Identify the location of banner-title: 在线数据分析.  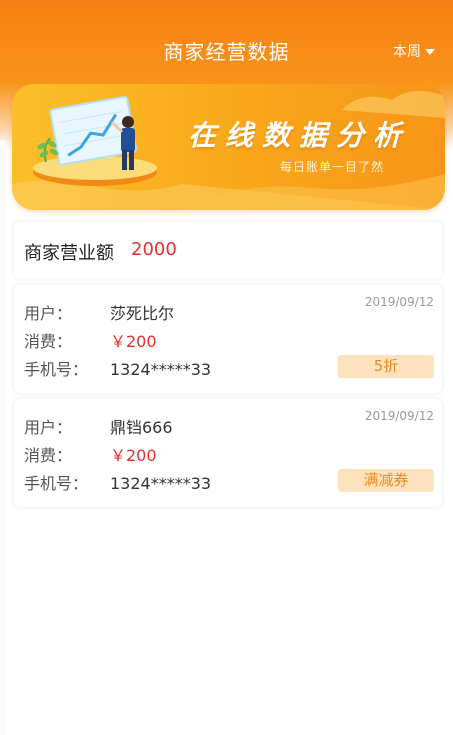
(299, 135).